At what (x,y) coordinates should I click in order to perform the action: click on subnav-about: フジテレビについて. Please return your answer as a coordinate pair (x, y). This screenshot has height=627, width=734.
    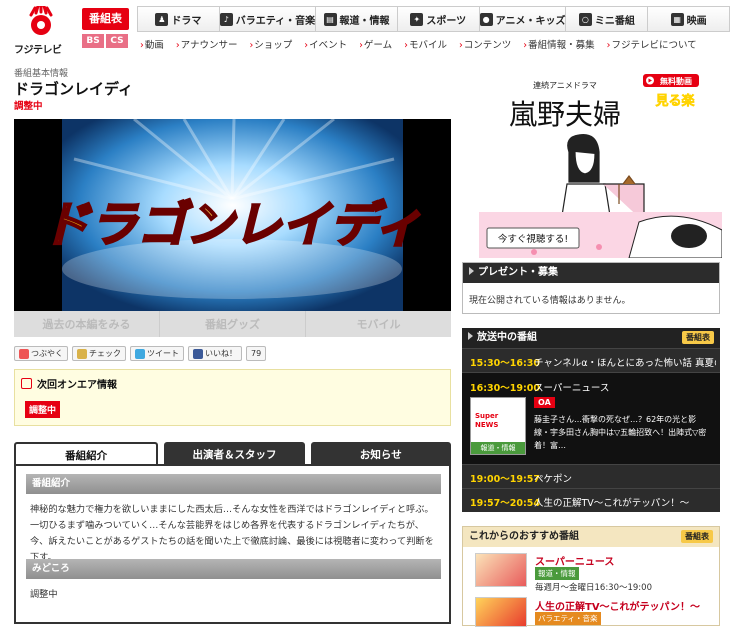
    Looking at the image, I should click on (651, 44).